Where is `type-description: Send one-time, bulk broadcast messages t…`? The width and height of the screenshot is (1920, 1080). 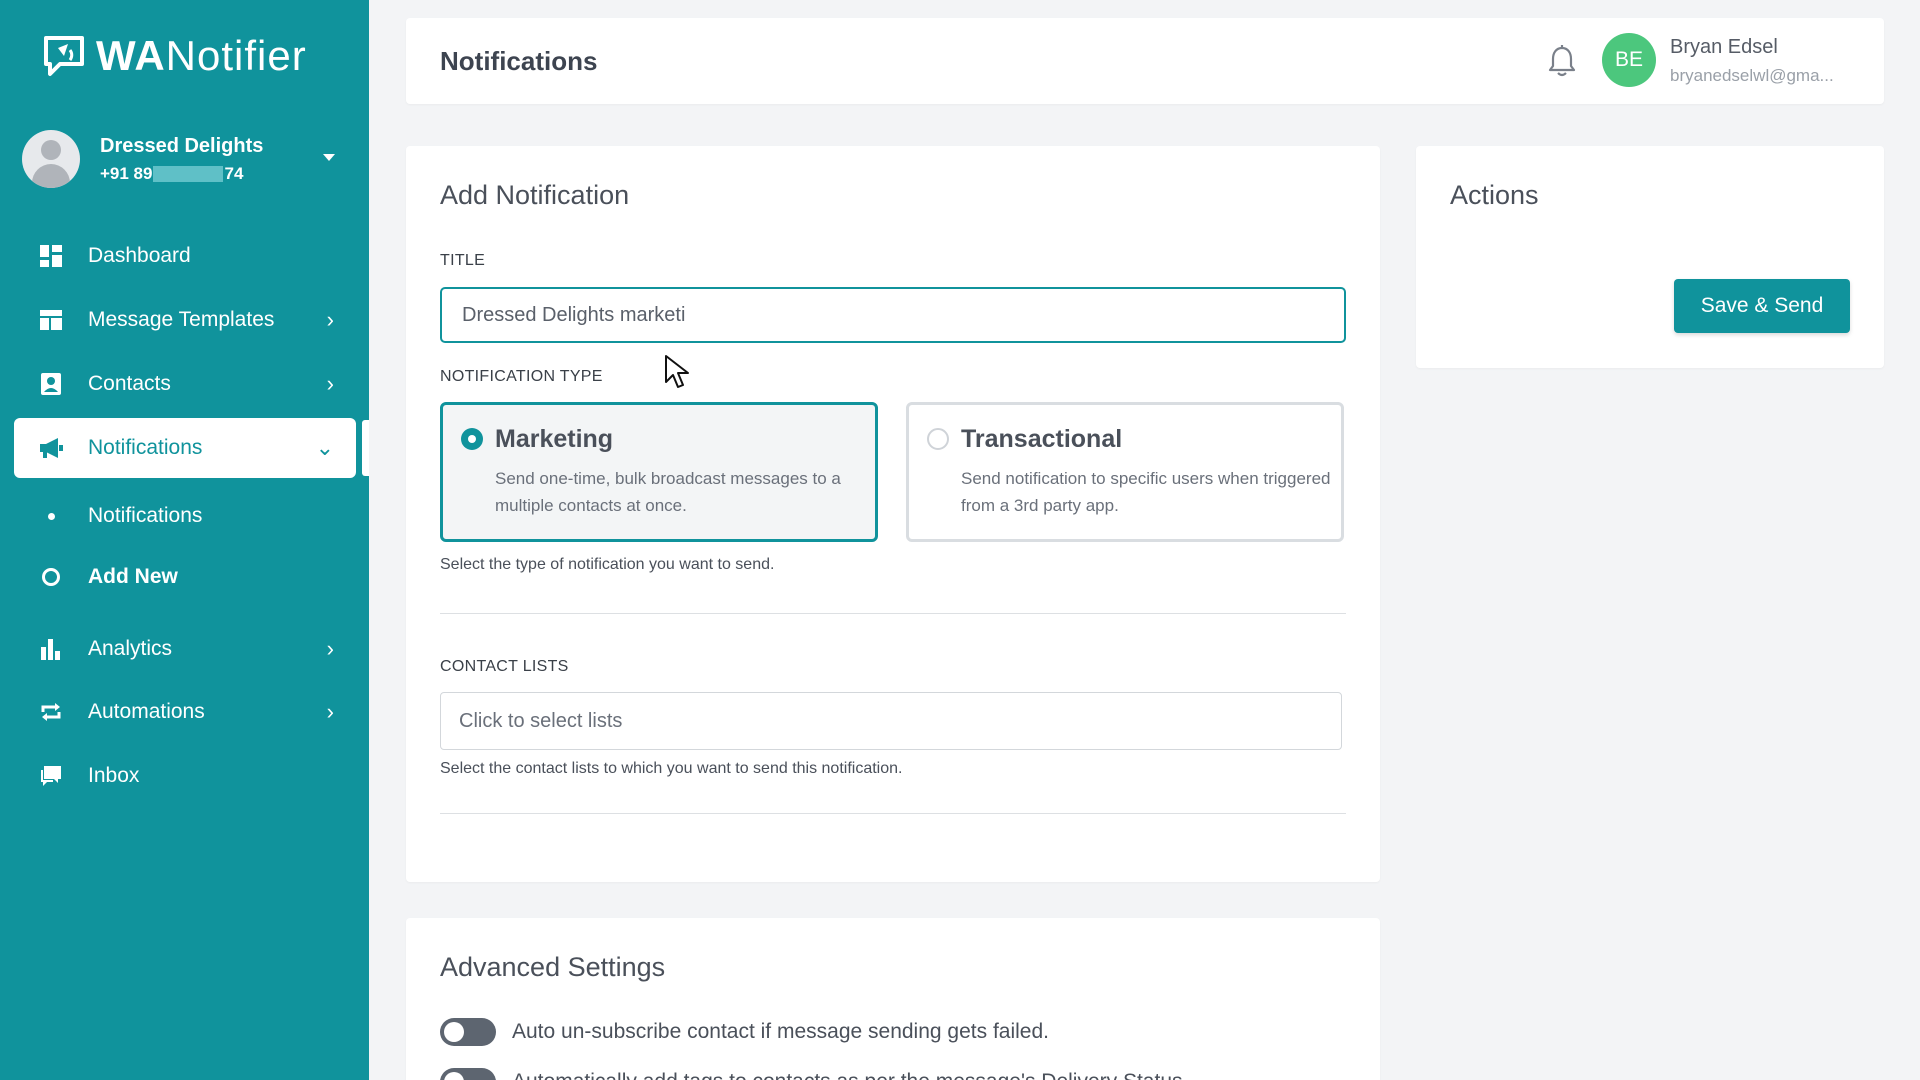 type-description: Send one-time, bulk broadcast messages t… is located at coordinates (668, 492).